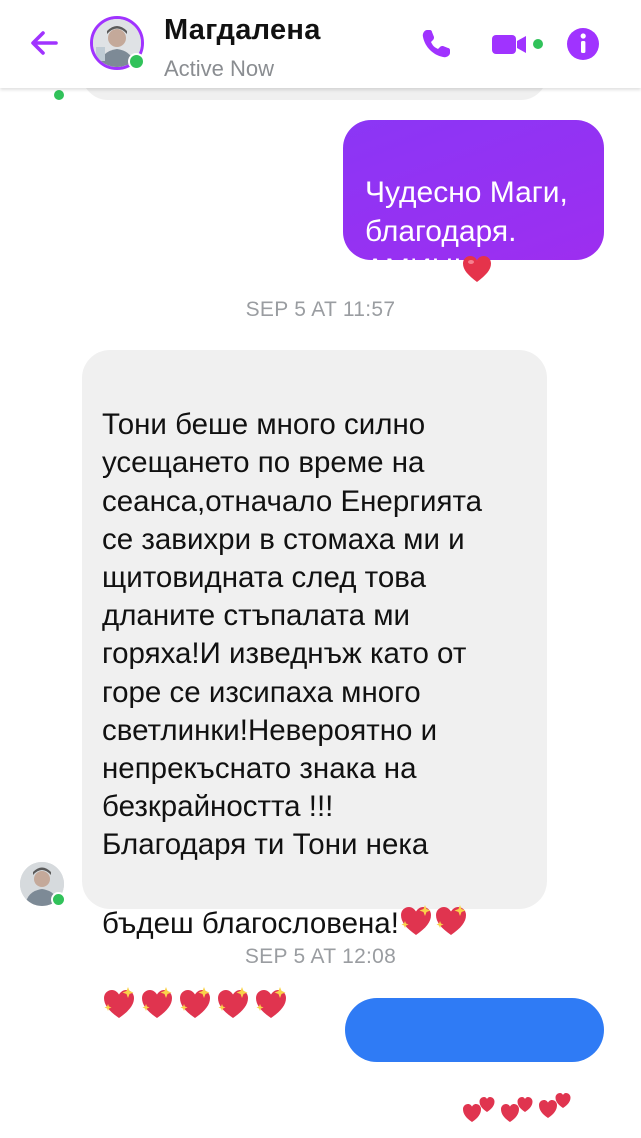  What do you see at coordinates (413, 1114) in the screenshot?
I see `message-text: АМИН!` at bounding box center [413, 1114].